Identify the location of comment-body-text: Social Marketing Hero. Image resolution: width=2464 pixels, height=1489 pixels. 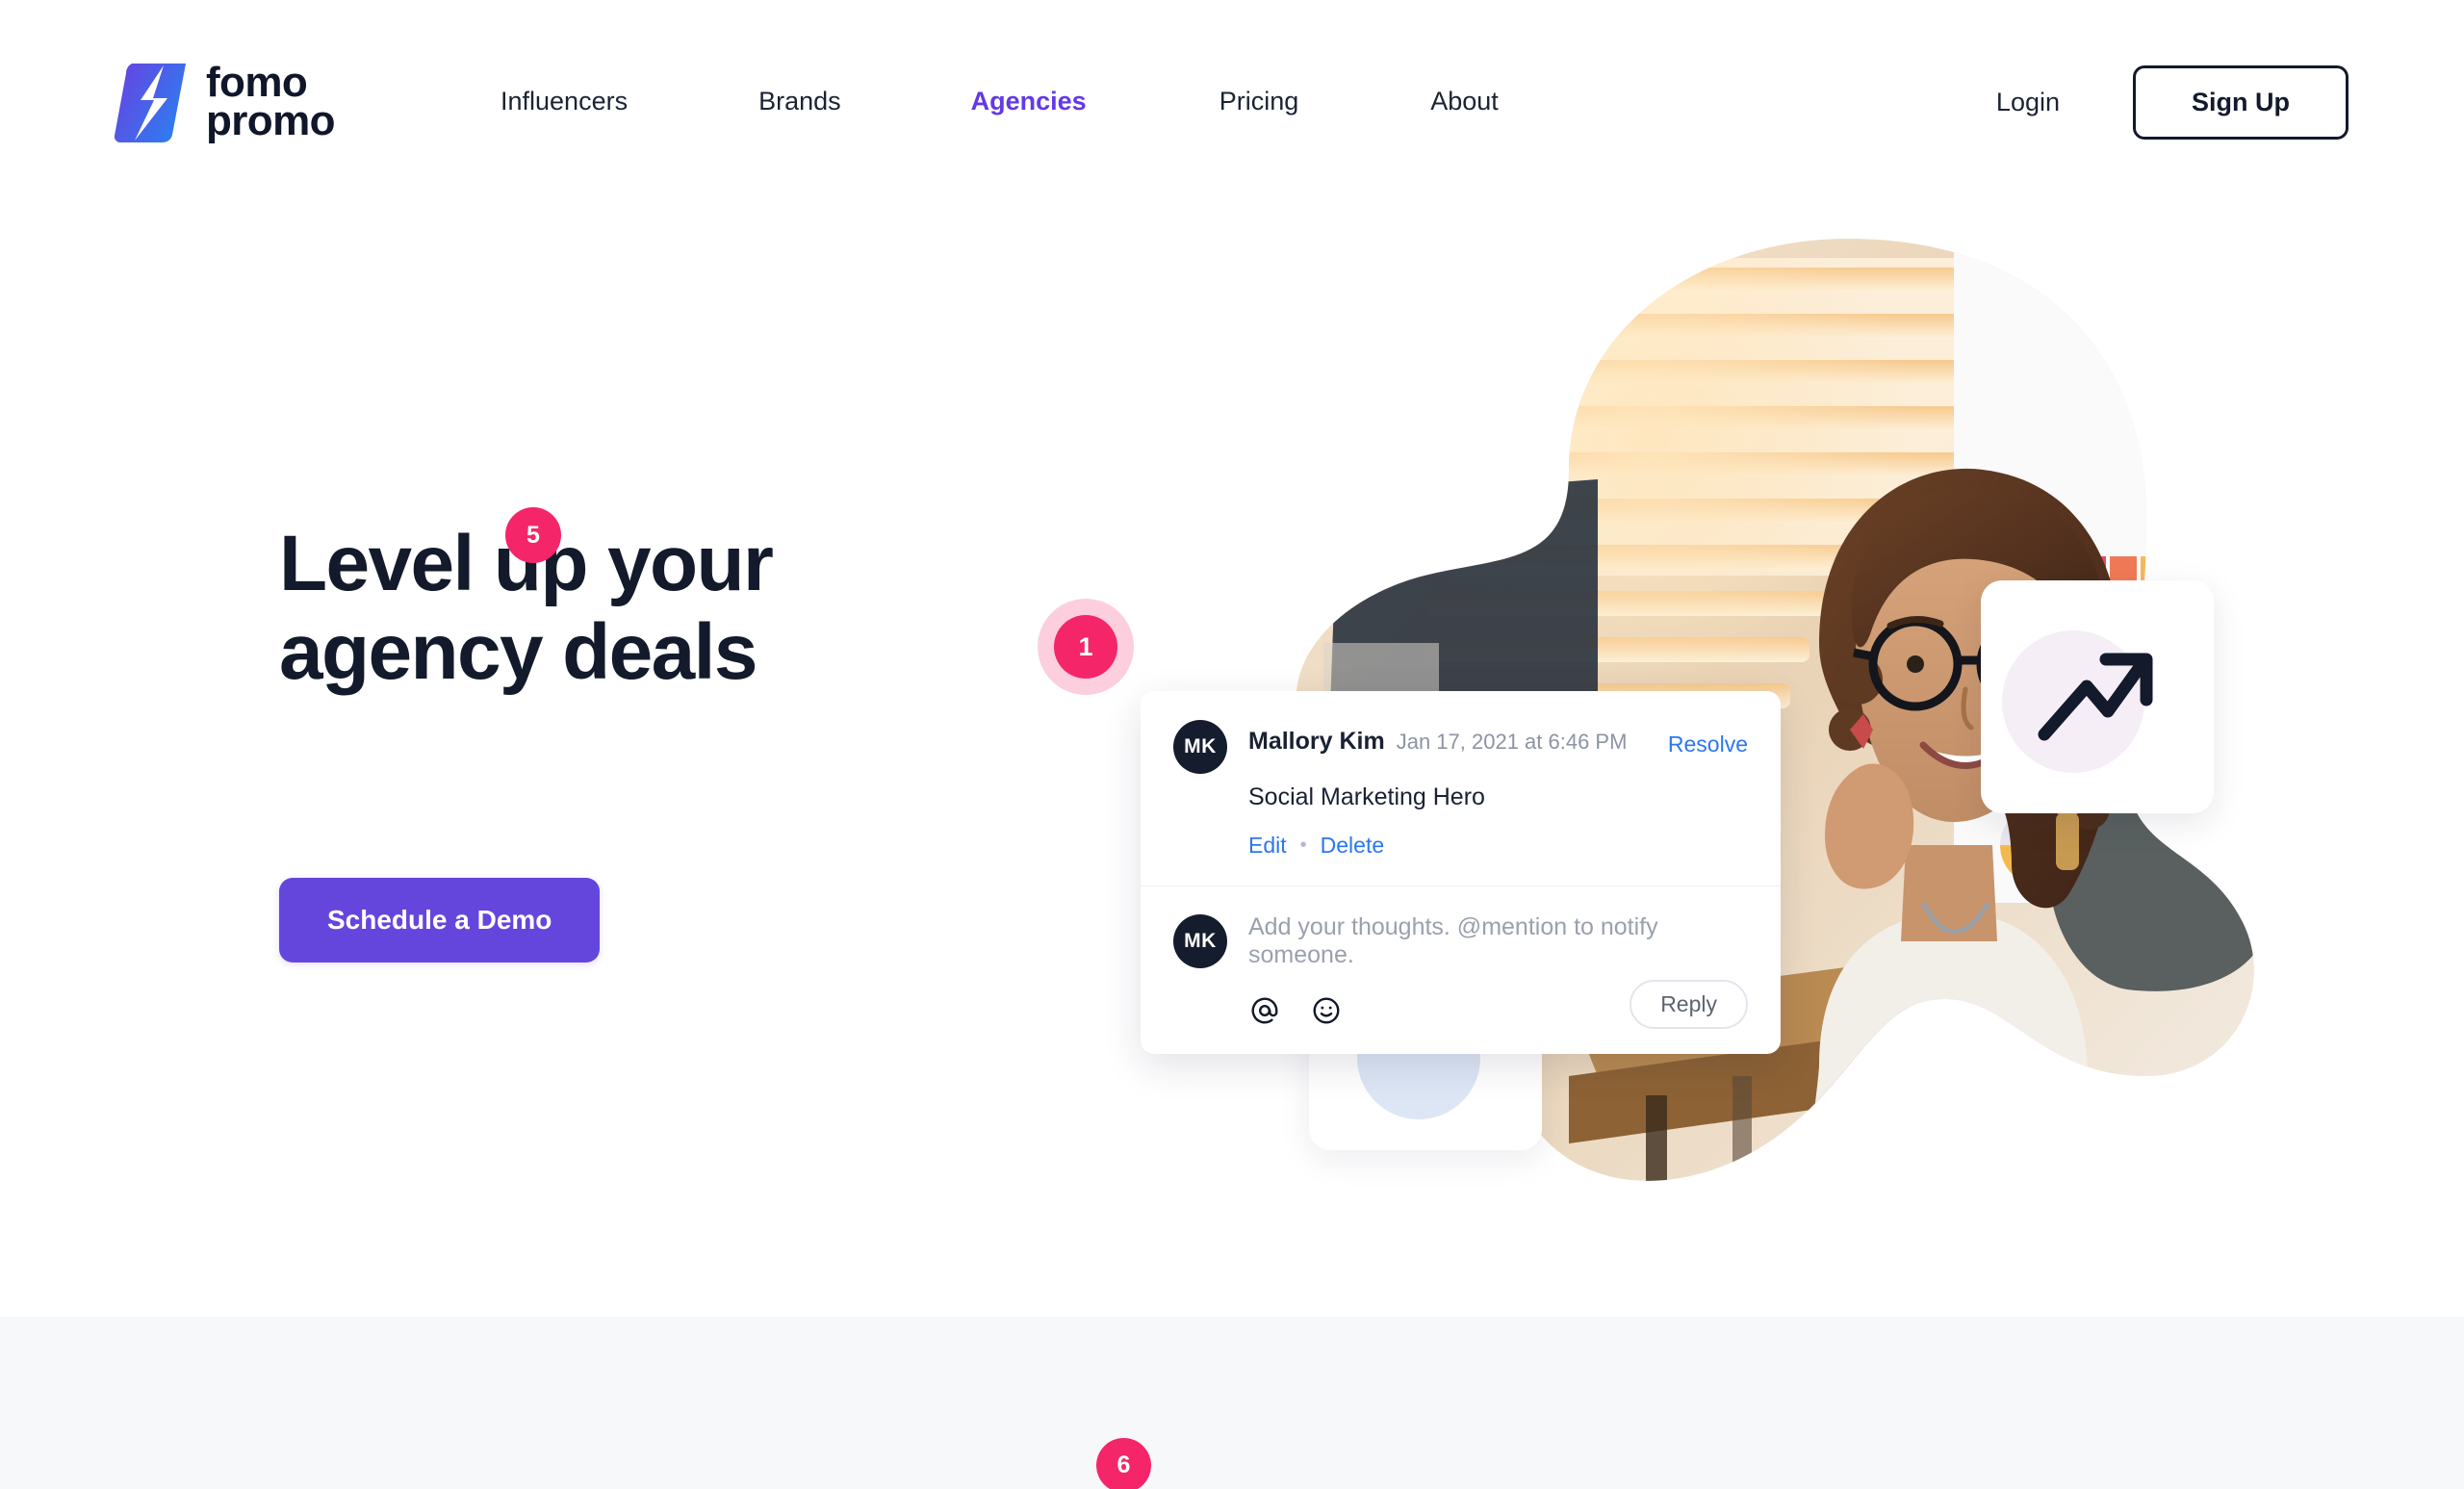
(1366, 797).